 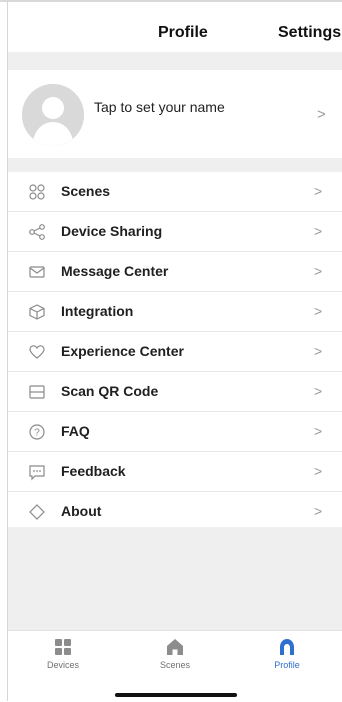 I want to click on menu-item-label: Device Sharing, so click(x=112, y=231).